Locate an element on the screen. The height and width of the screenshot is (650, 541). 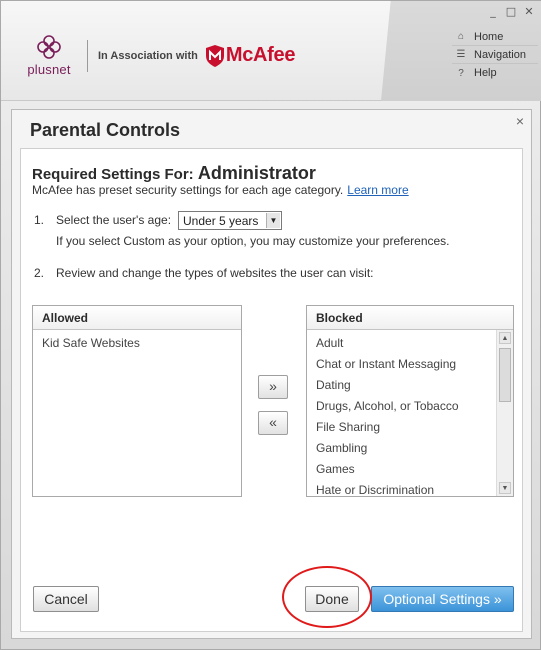
plusnet-logo: plusnet is located at coordinates (49, 55).